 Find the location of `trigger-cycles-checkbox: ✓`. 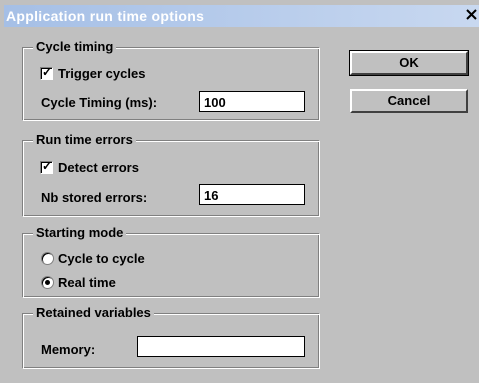

trigger-cycles-checkbox: ✓ is located at coordinates (46, 72).